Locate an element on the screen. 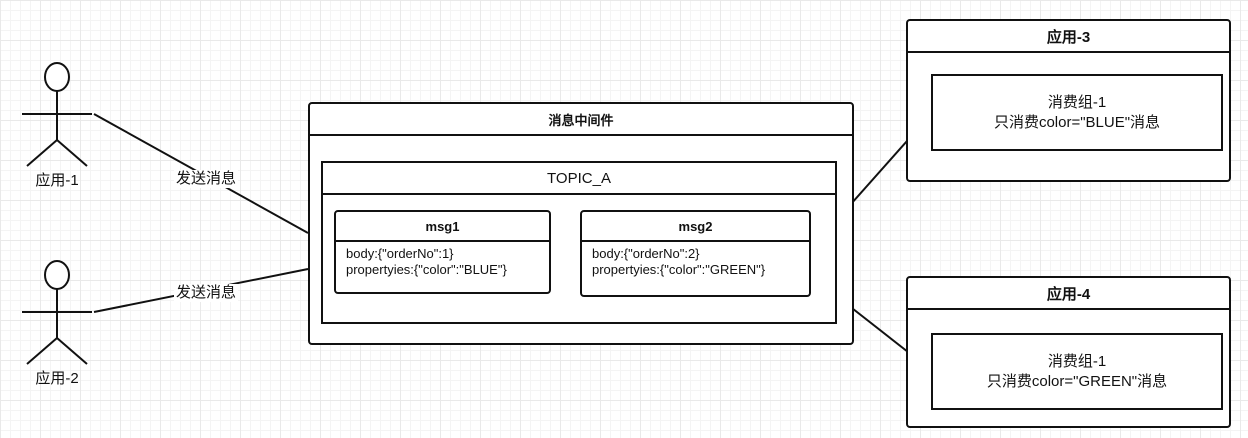 Image resolution: width=1248 pixels, height=438 pixels. edge-label-send-1: 发送消息 is located at coordinates (206, 179).